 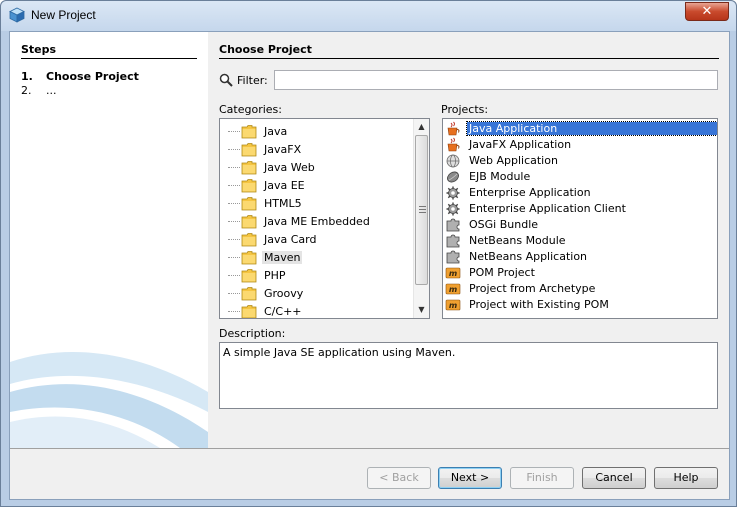 I want to click on step-number: 1., so click(x=27, y=76).